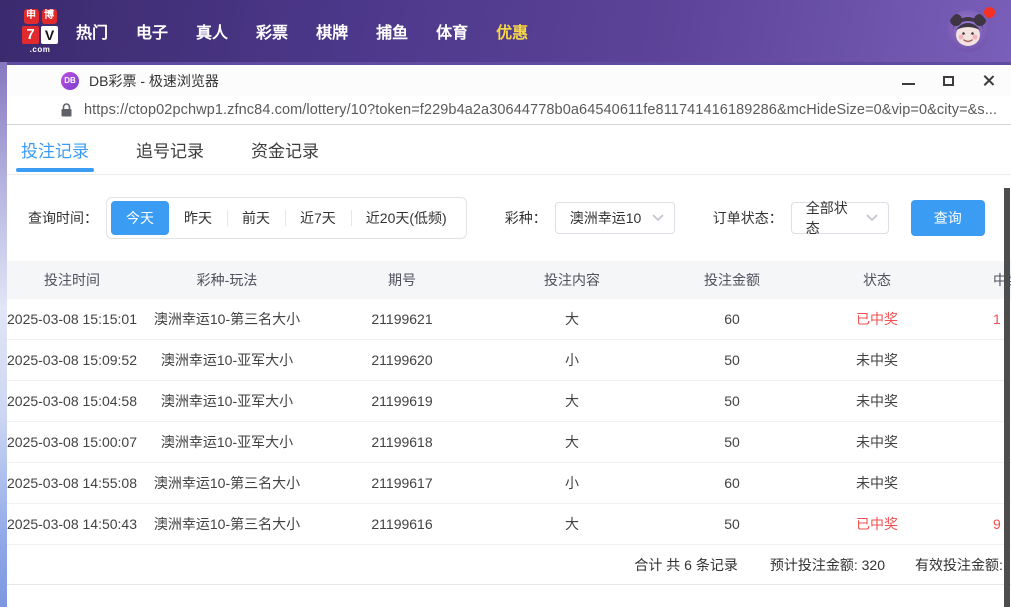 The image size is (1011, 607). I want to click on logo-badges: 申 博, so click(40, 16).